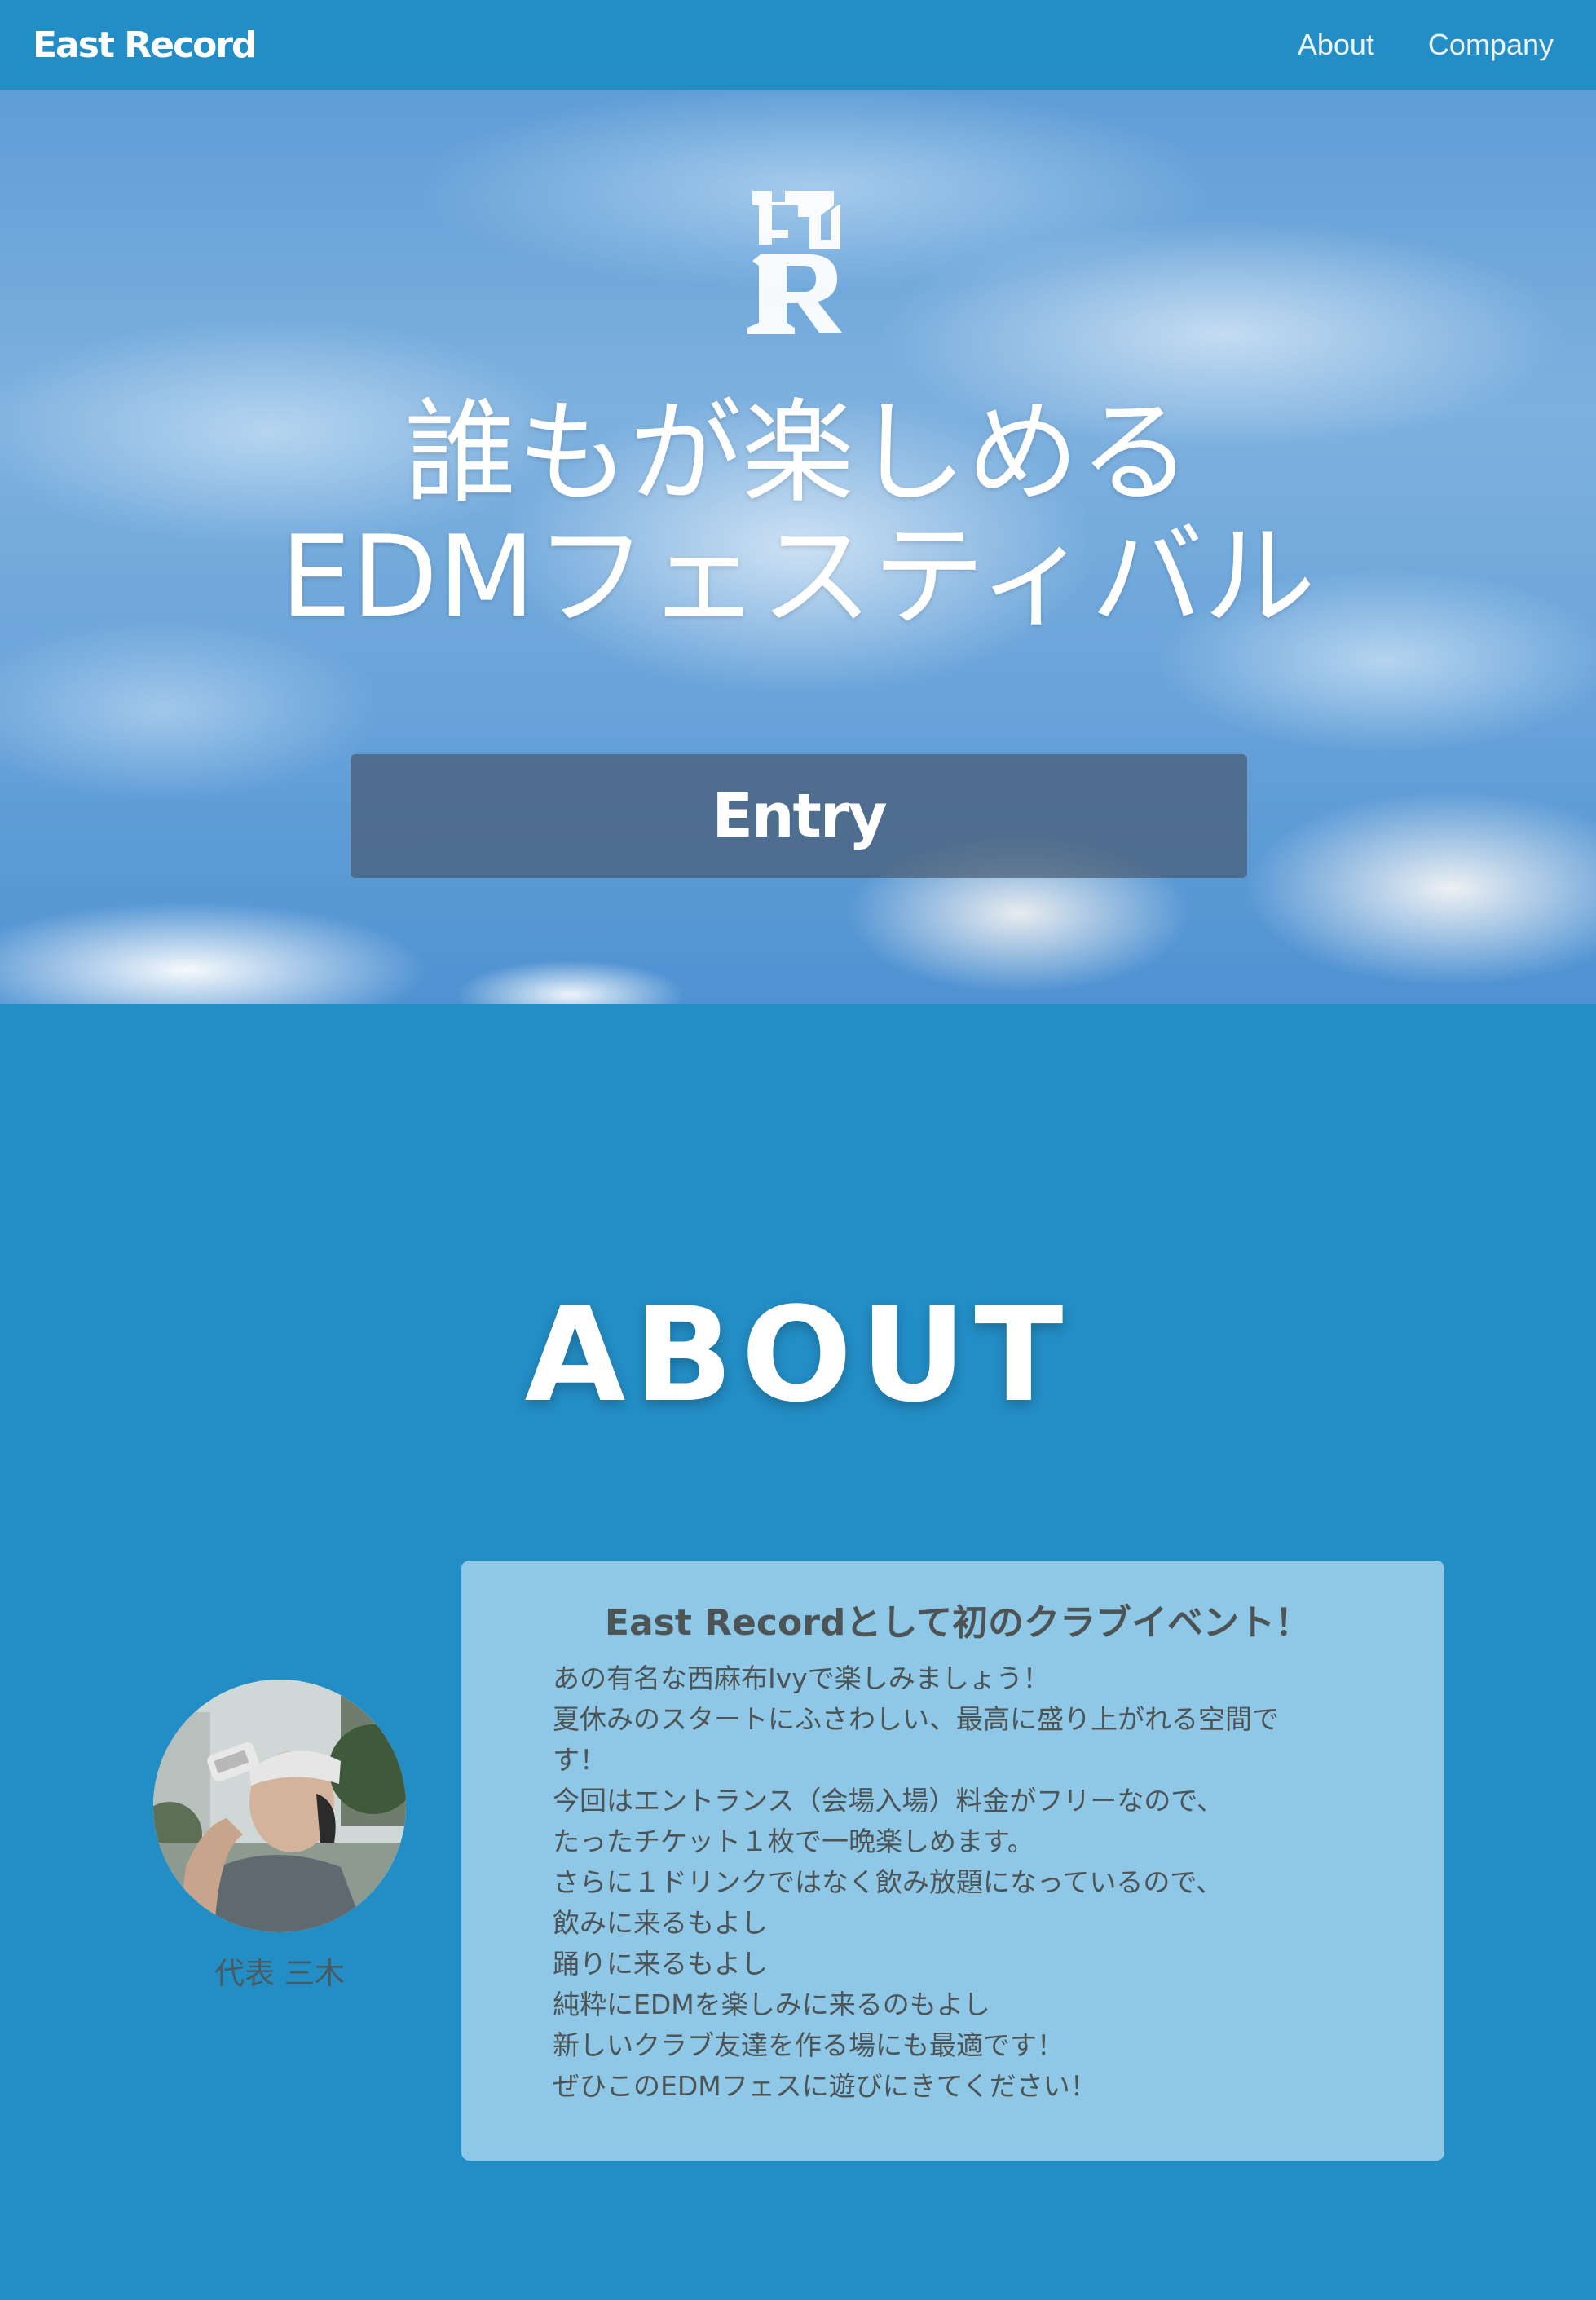 The height and width of the screenshot is (2300, 1596). Describe the element at coordinates (798, 45) in the screenshot. I see `top-navbar: East Record About Company` at that location.